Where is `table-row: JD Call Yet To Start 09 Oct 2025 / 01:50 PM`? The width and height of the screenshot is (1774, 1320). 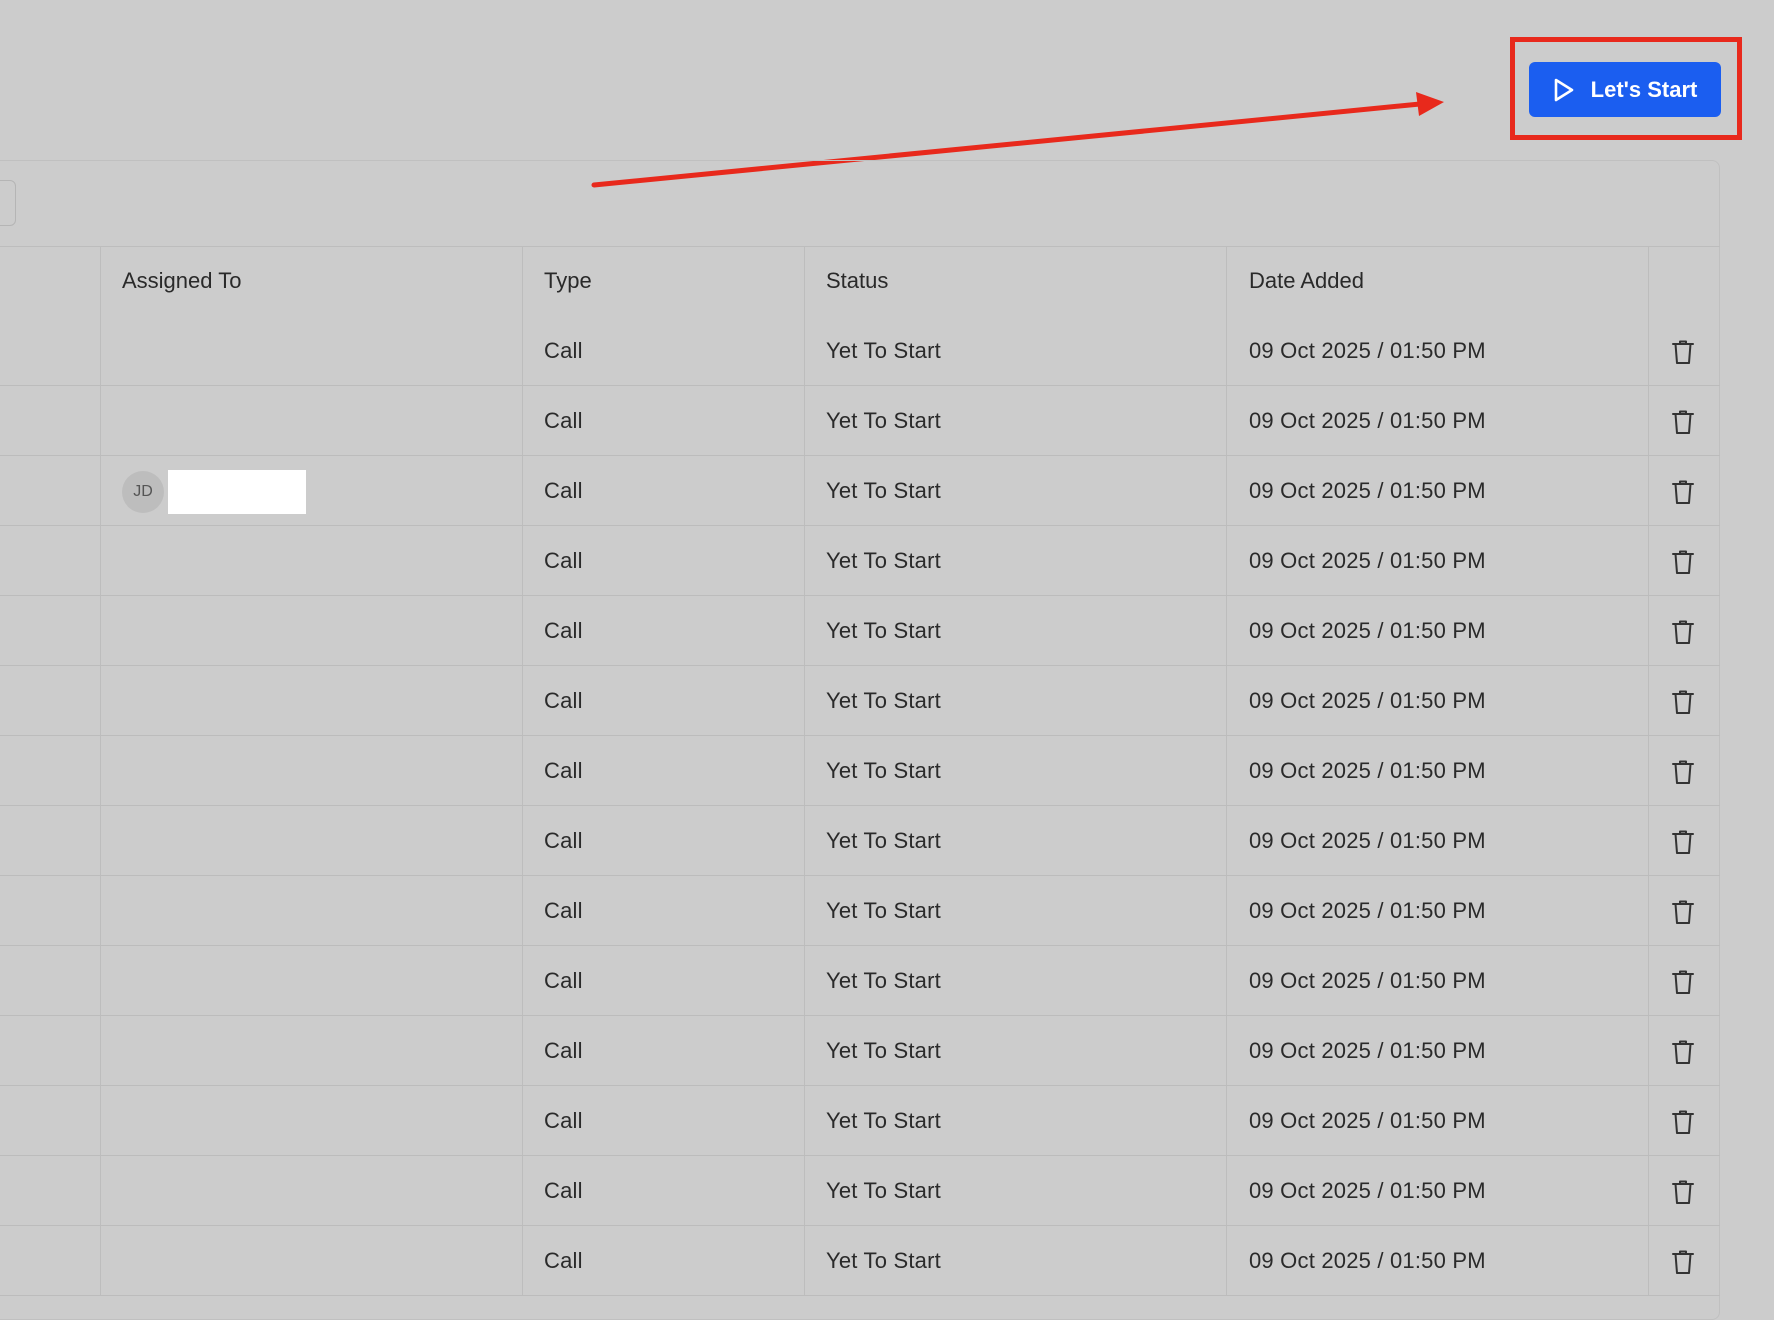
table-row: JD Call Yet To Start 09 Oct 2025 / 01:50 PM is located at coordinates (860, 491).